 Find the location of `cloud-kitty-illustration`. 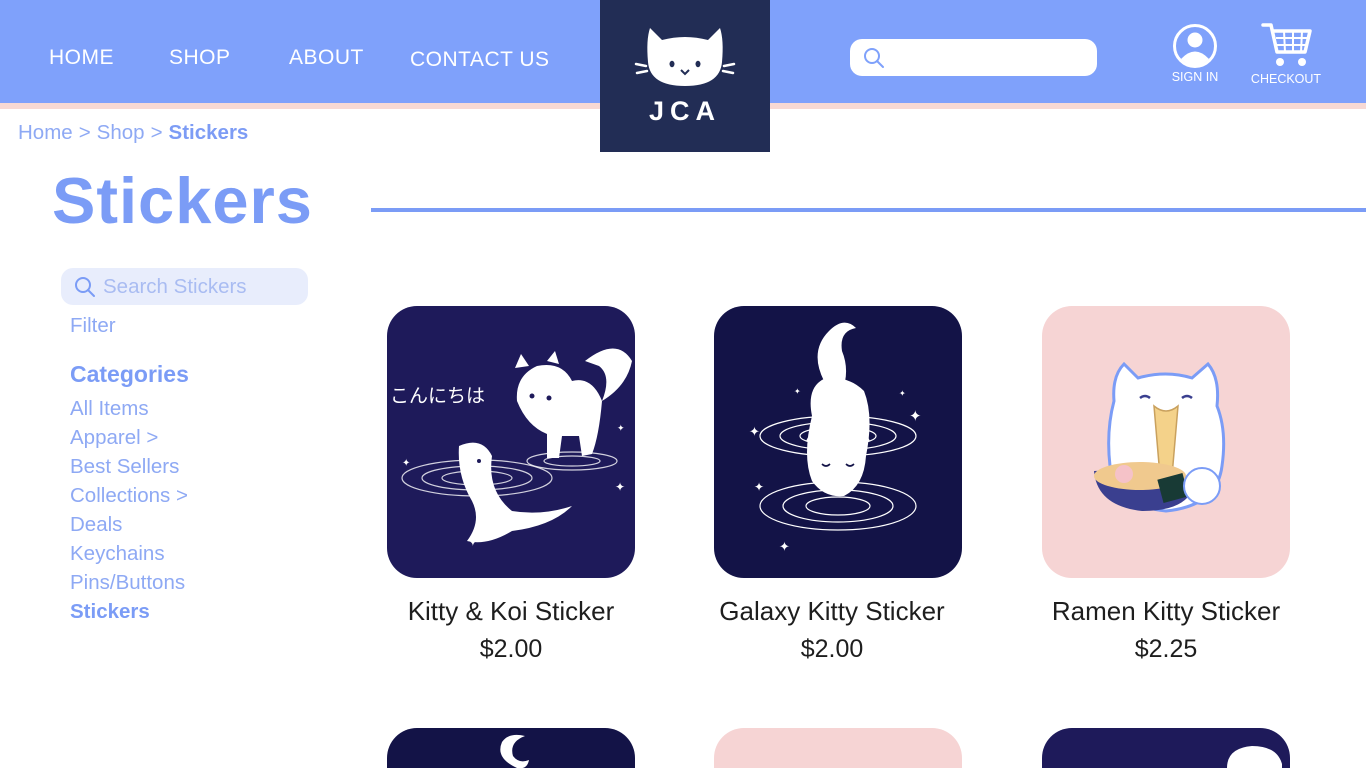

cloud-kitty-illustration is located at coordinates (1254, 757).